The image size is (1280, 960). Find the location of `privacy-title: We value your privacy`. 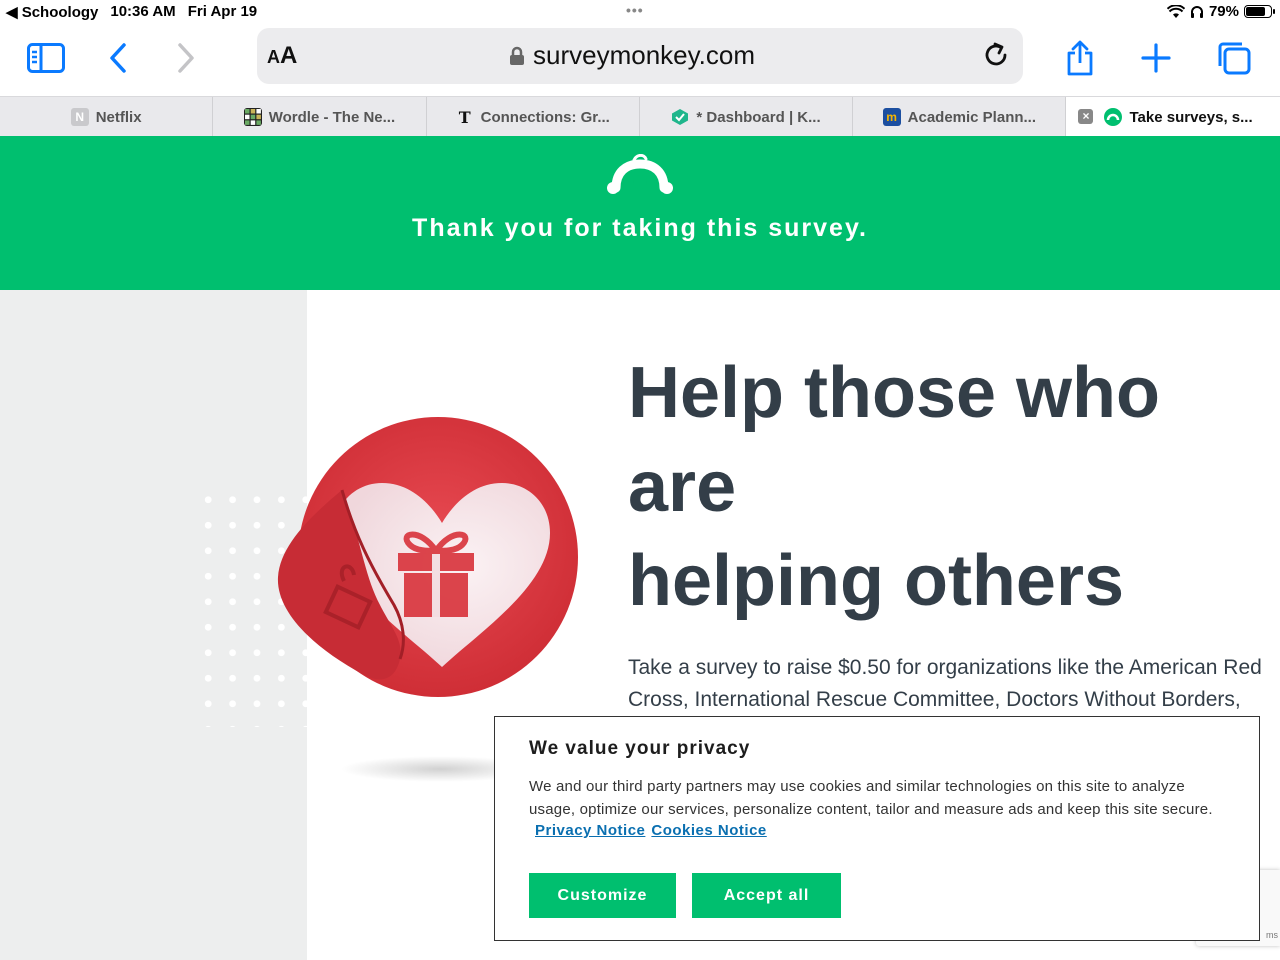

privacy-title: We value your privacy is located at coordinates (640, 748).